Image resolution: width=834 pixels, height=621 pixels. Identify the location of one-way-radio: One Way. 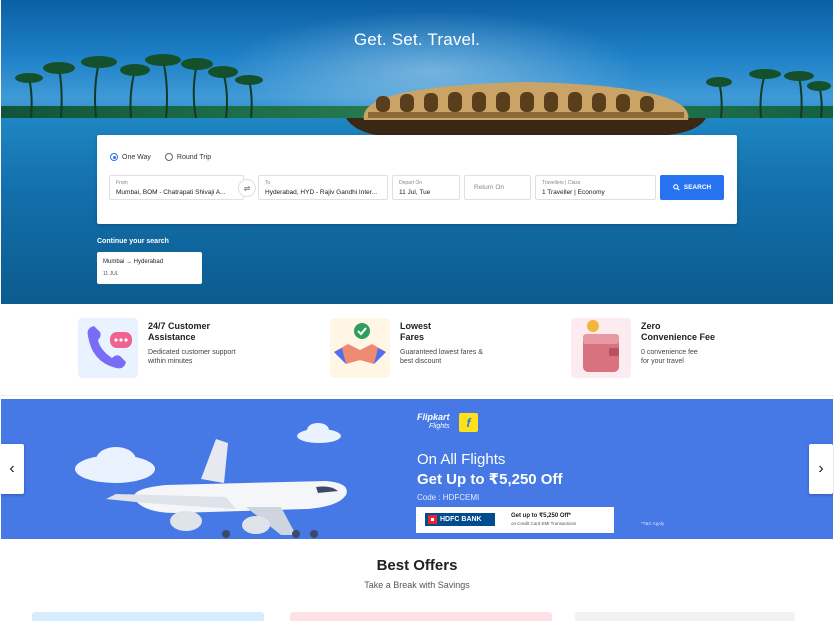
(130, 157).